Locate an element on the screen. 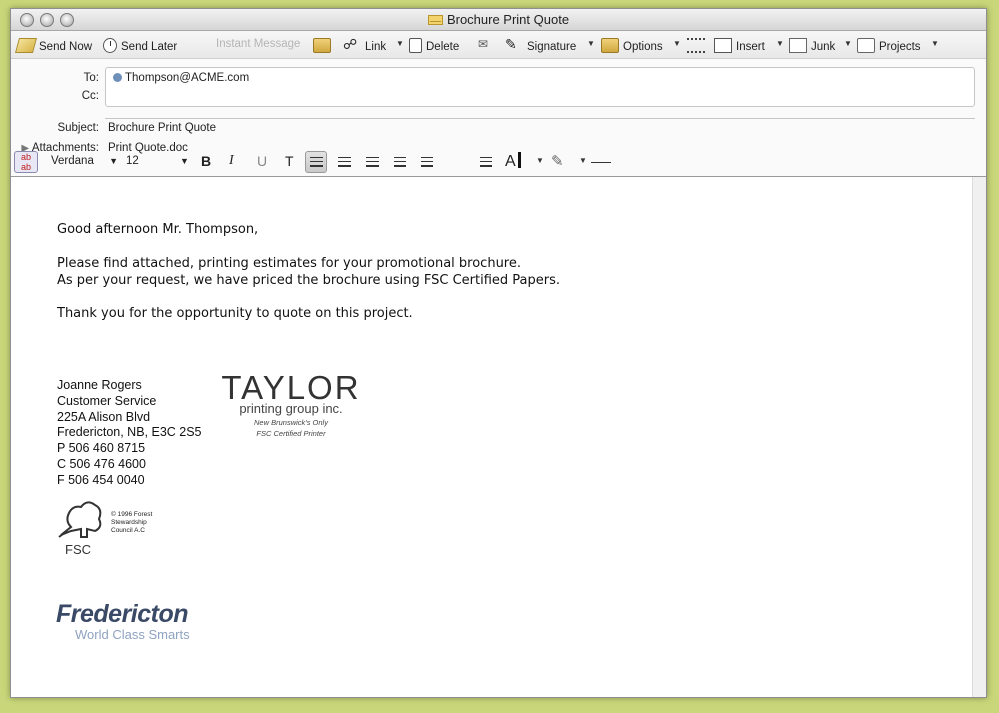 The height and width of the screenshot is (713, 999). signature-label: Signature is located at coordinates (552, 47).